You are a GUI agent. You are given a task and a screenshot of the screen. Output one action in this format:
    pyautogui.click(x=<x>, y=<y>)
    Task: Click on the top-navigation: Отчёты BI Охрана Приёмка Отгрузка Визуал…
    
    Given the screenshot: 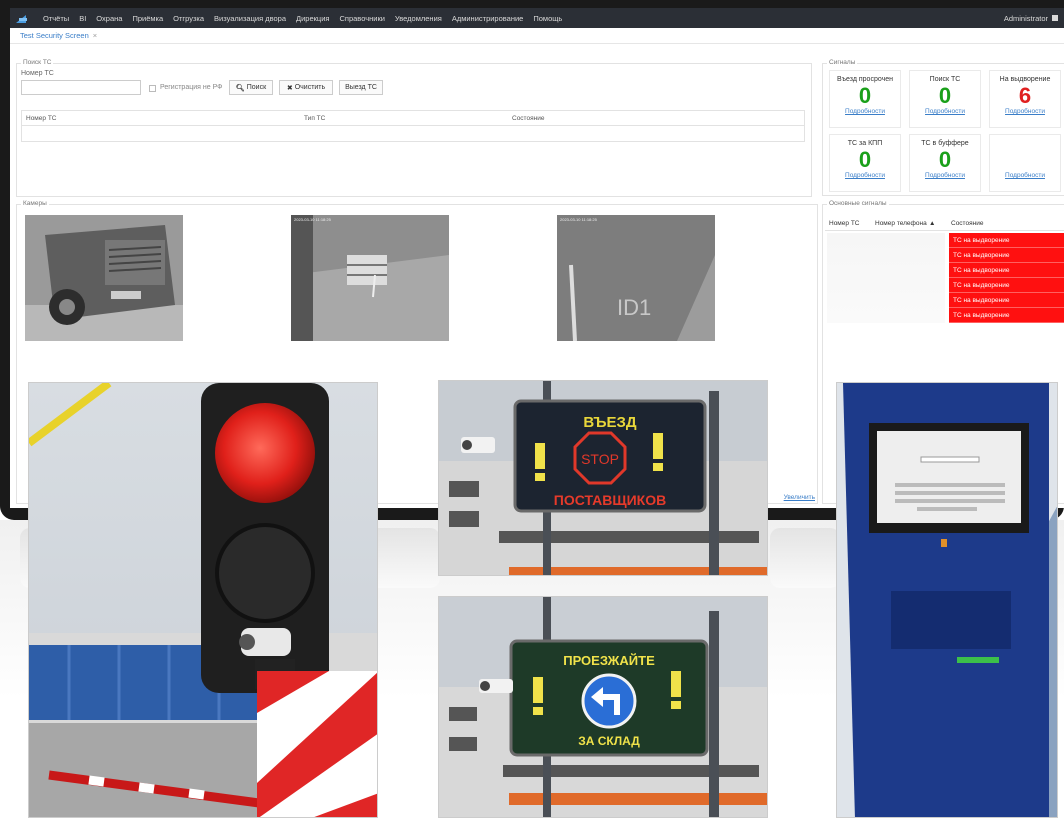 What is the action you would take?
    pyautogui.click(x=537, y=18)
    